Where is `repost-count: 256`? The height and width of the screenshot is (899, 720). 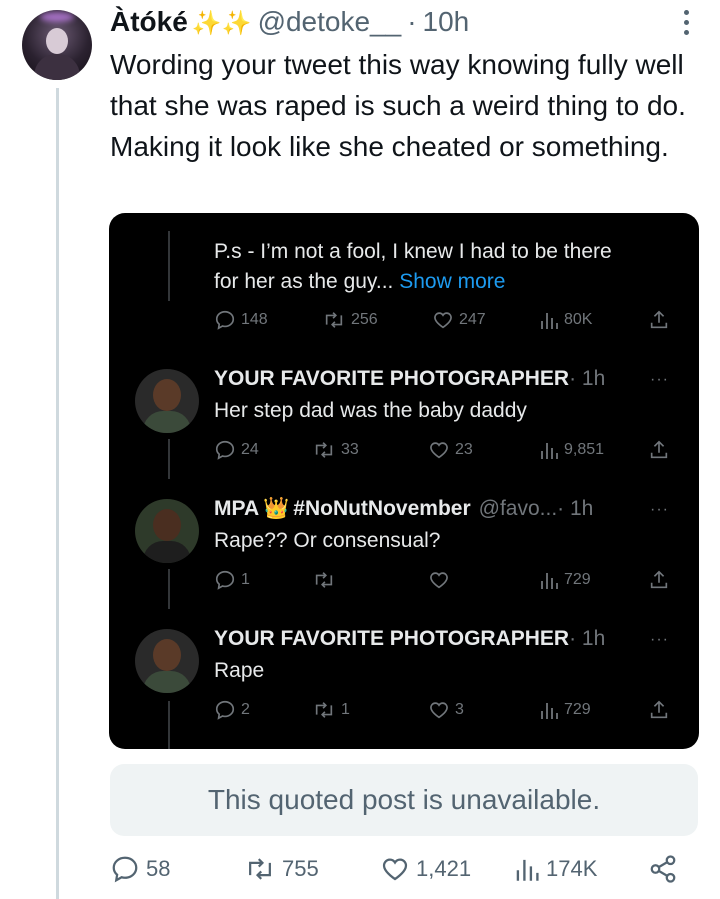
repost-count: 256 is located at coordinates (364, 319).